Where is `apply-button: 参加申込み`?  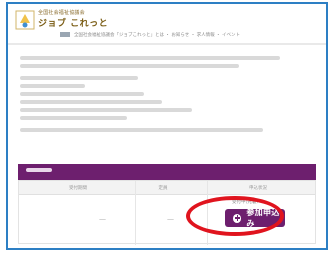 apply-button: 参加申込み is located at coordinates (255, 218).